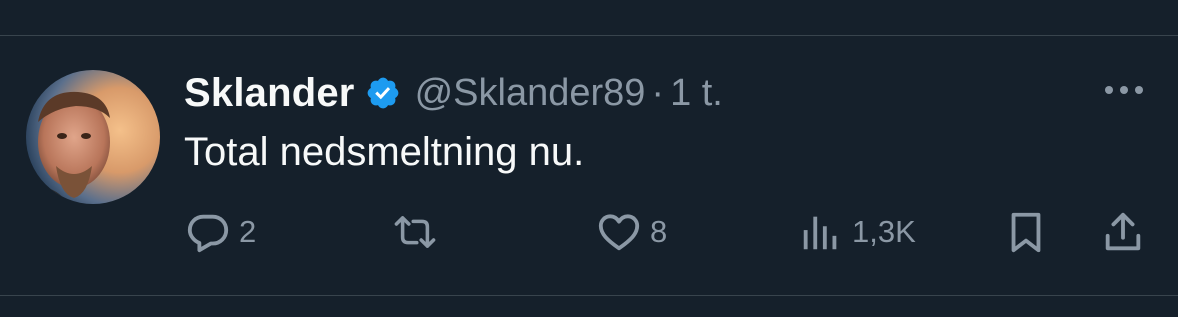  I want to click on avatar, so click(93, 137).